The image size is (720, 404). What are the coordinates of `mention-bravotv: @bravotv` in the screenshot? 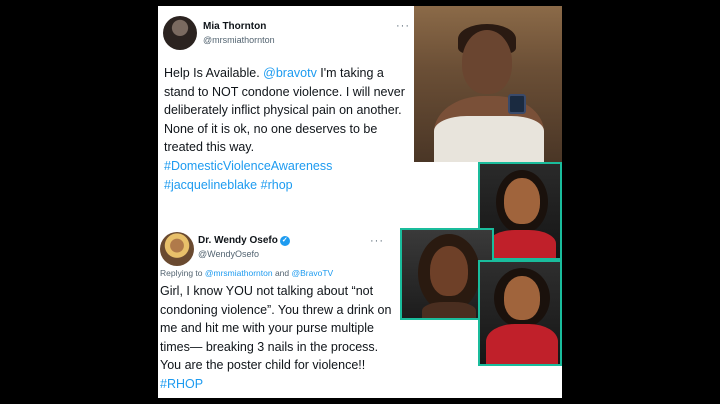 It's located at (290, 73).